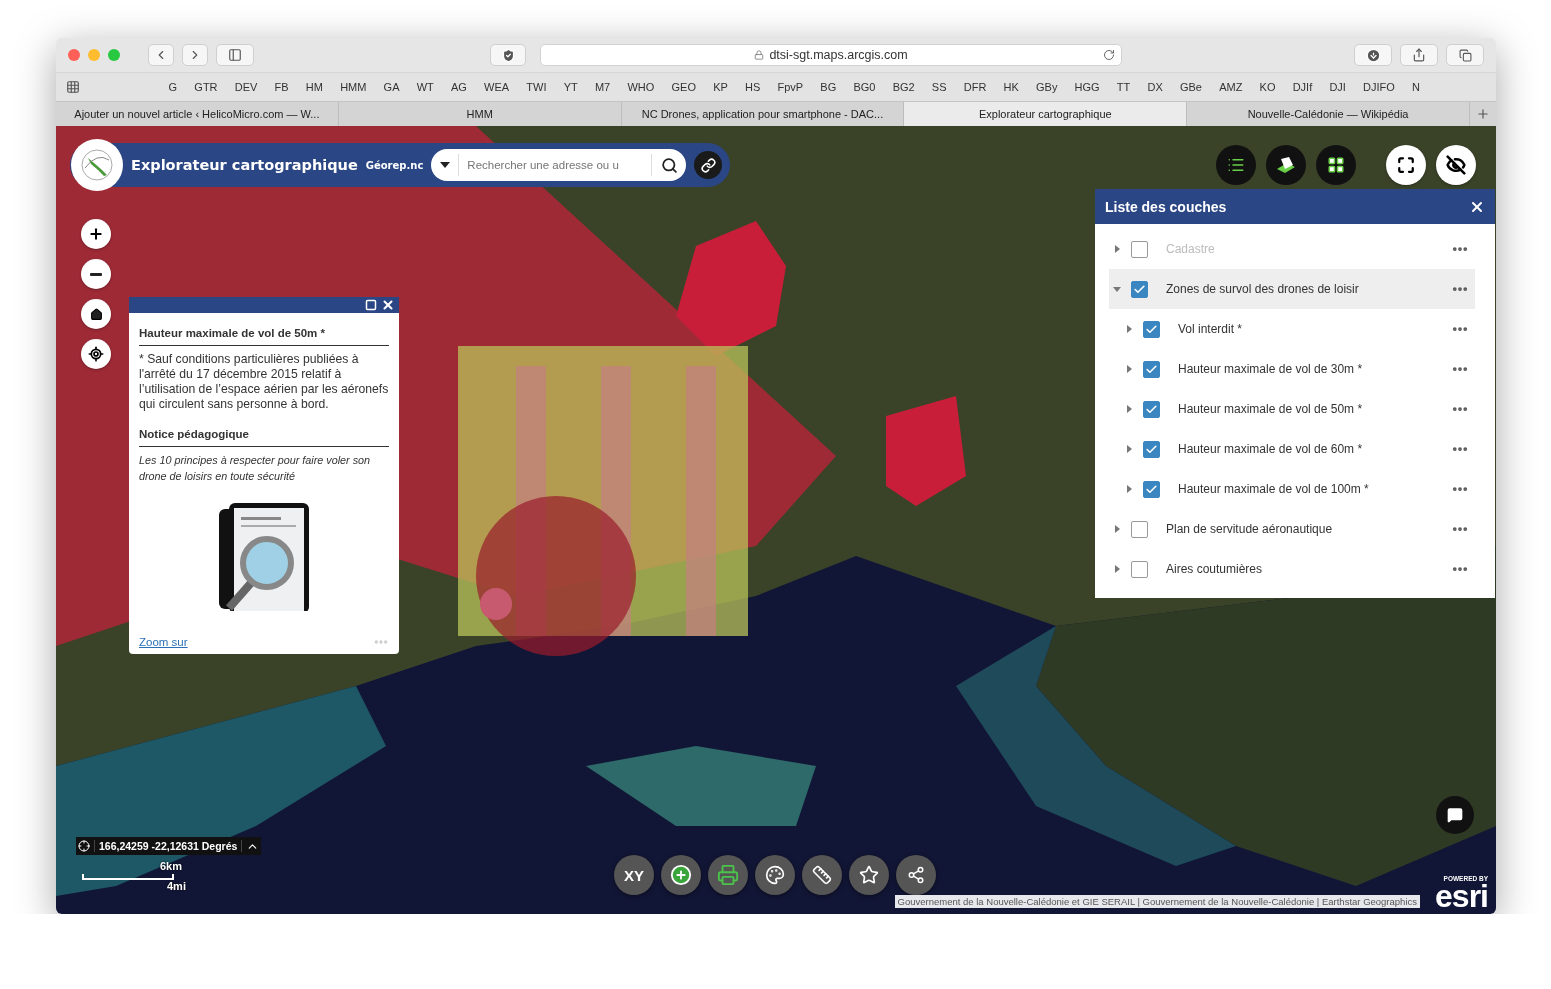  I want to click on bookmark-link: YT, so click(571, 87).